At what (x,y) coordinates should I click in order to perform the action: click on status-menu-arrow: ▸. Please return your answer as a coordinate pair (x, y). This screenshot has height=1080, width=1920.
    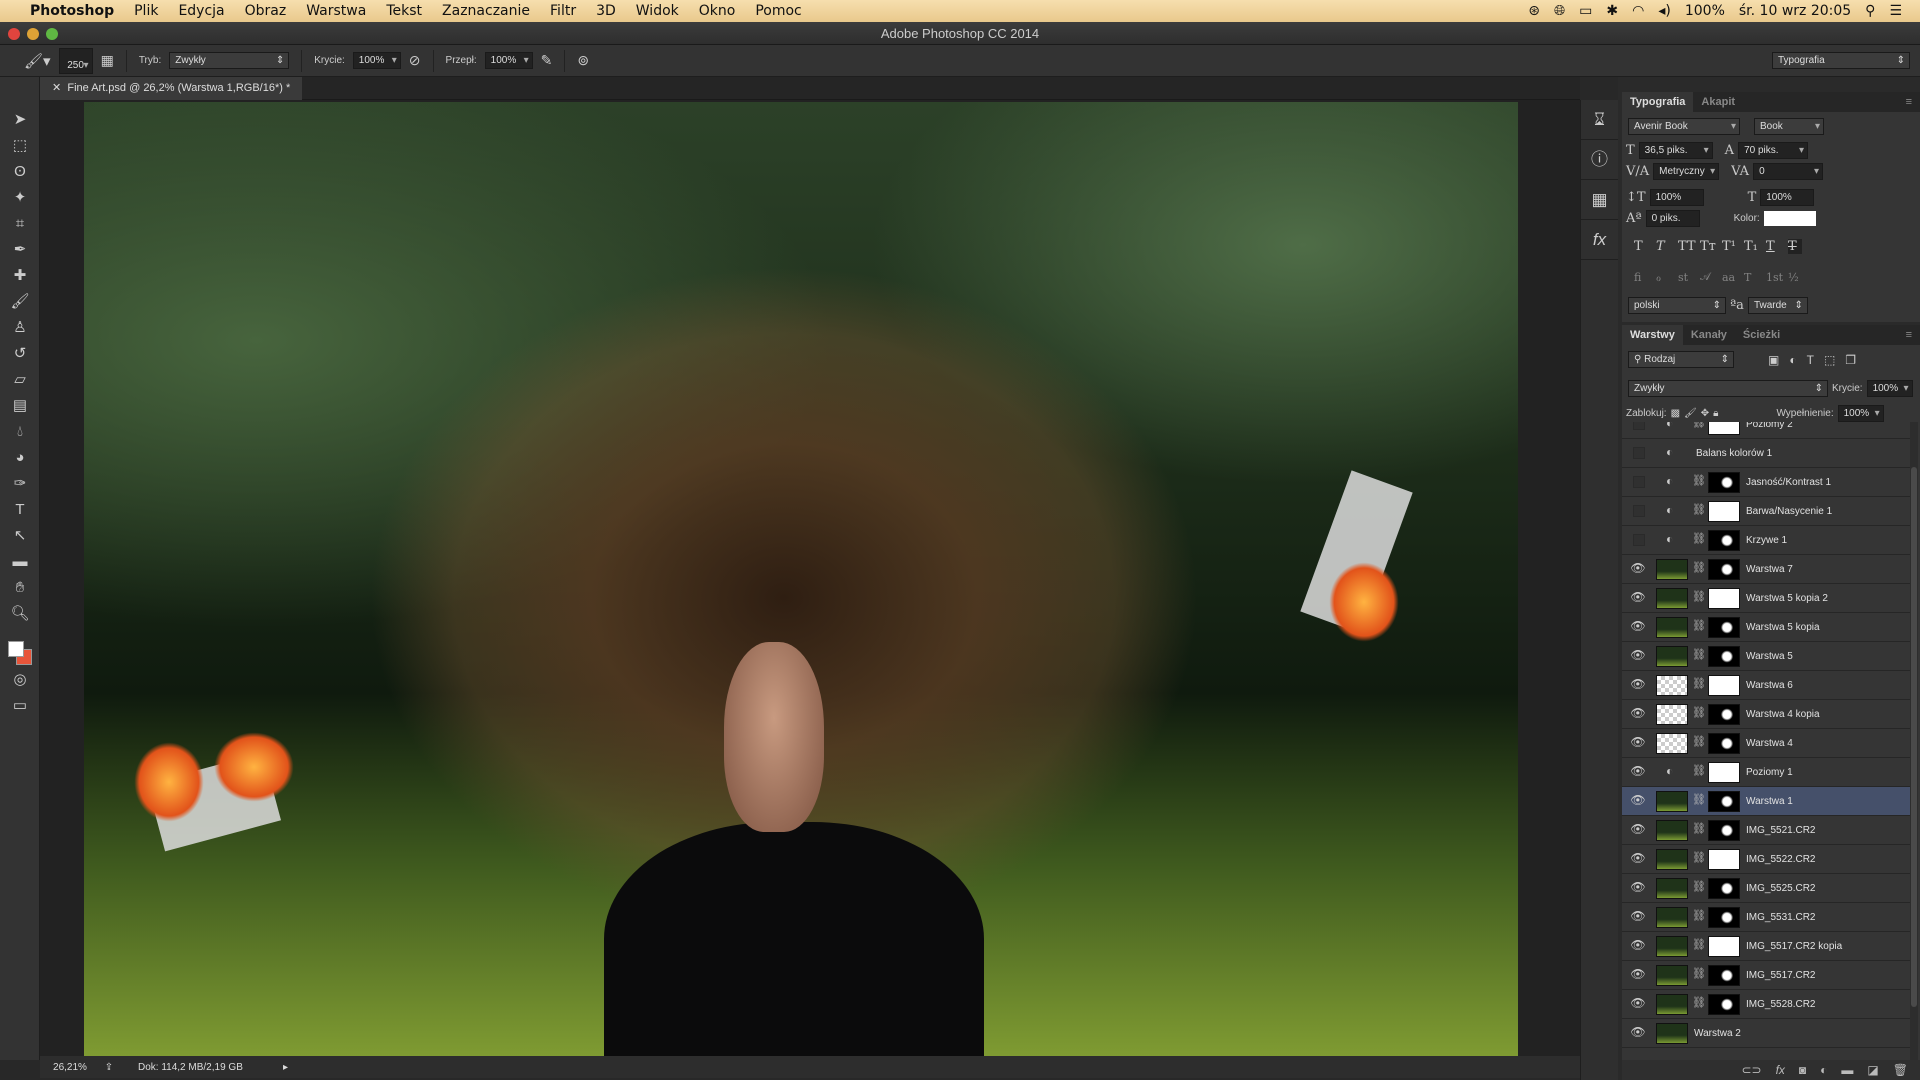
    Looking at the image, I should click on (285, 1067).